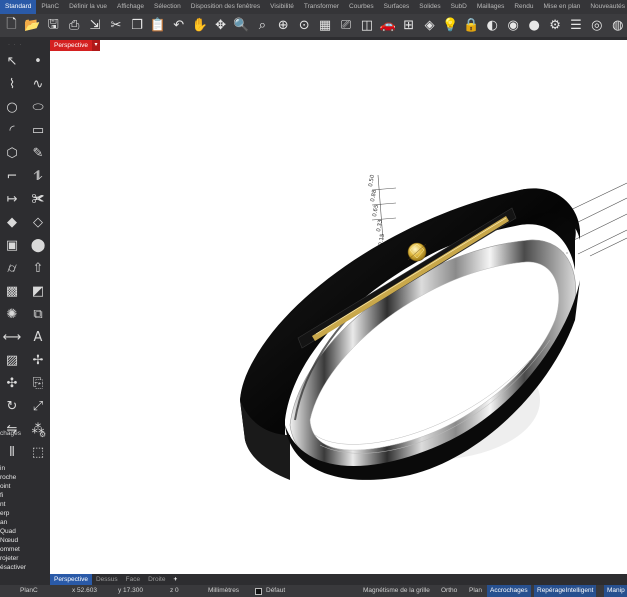  What do you see at coordinates (38, 107) in the screenshot?
I see `ellipse-icon: ⬭` at bounding box center [38, 107].